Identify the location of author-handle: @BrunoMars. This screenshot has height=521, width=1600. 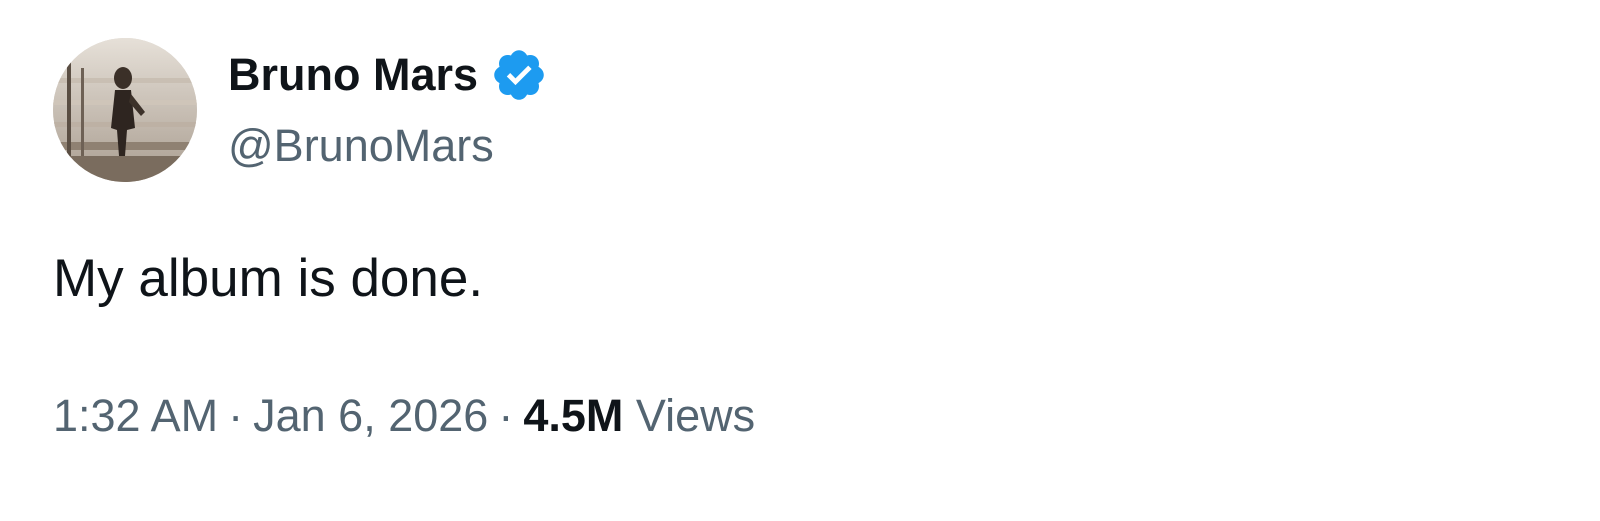
(361, 146).